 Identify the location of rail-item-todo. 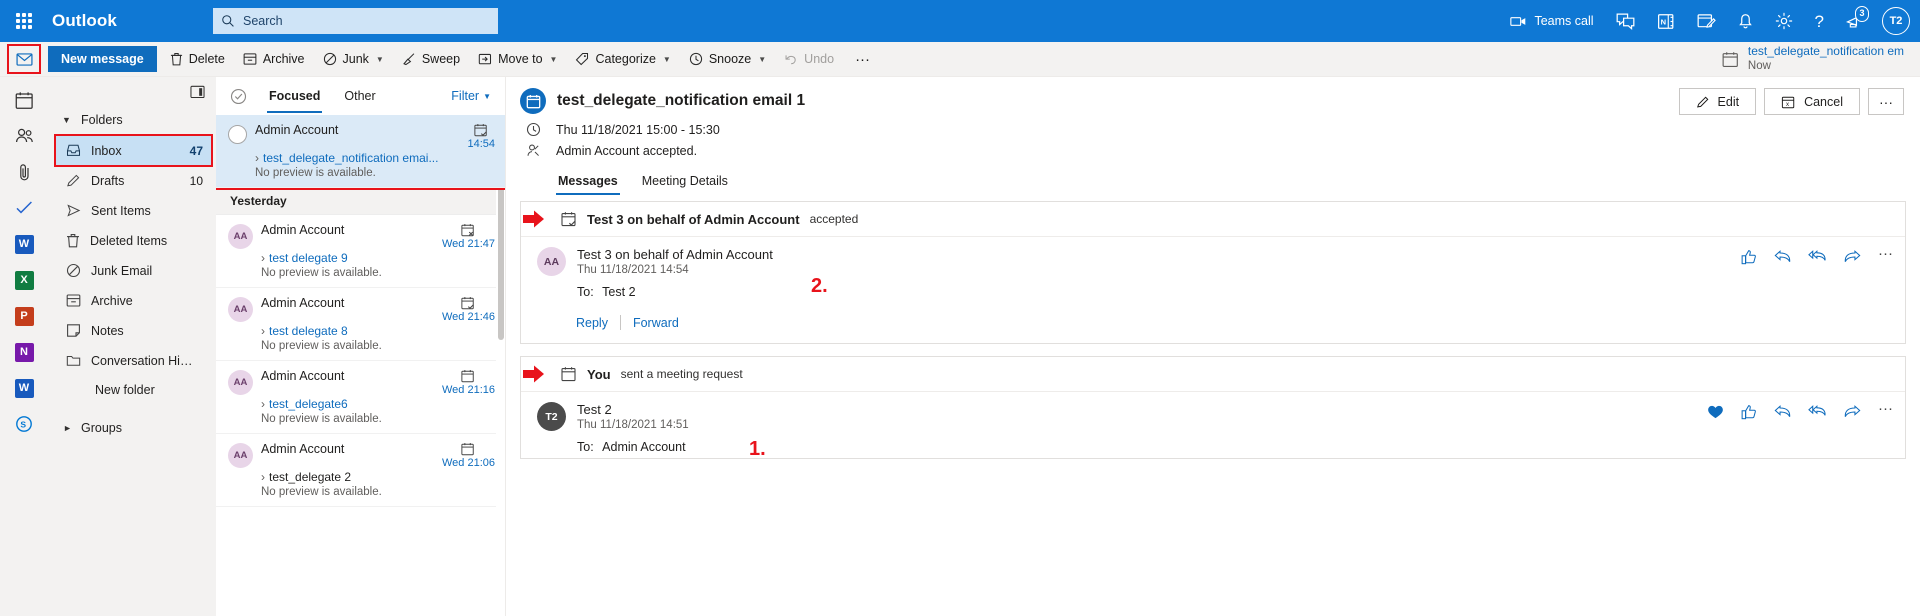
(24, 208).